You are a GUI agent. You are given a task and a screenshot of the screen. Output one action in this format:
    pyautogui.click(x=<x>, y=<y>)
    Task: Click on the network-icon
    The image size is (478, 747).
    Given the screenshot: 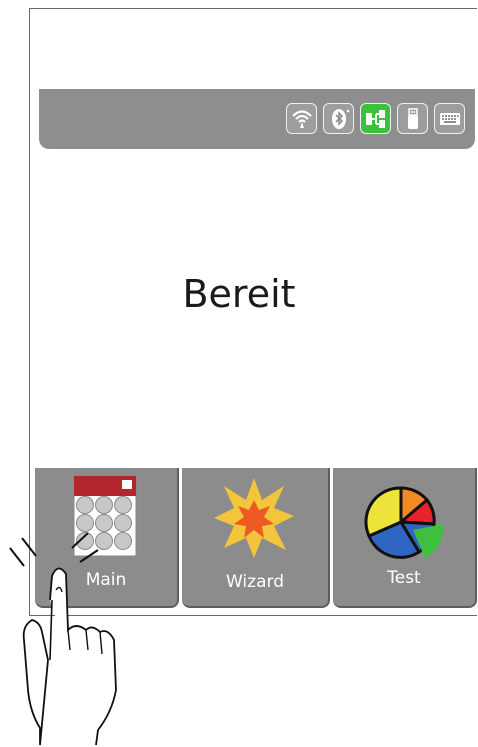 What is the action you would take?
    pyautogui.click(x=375, y=118)
    